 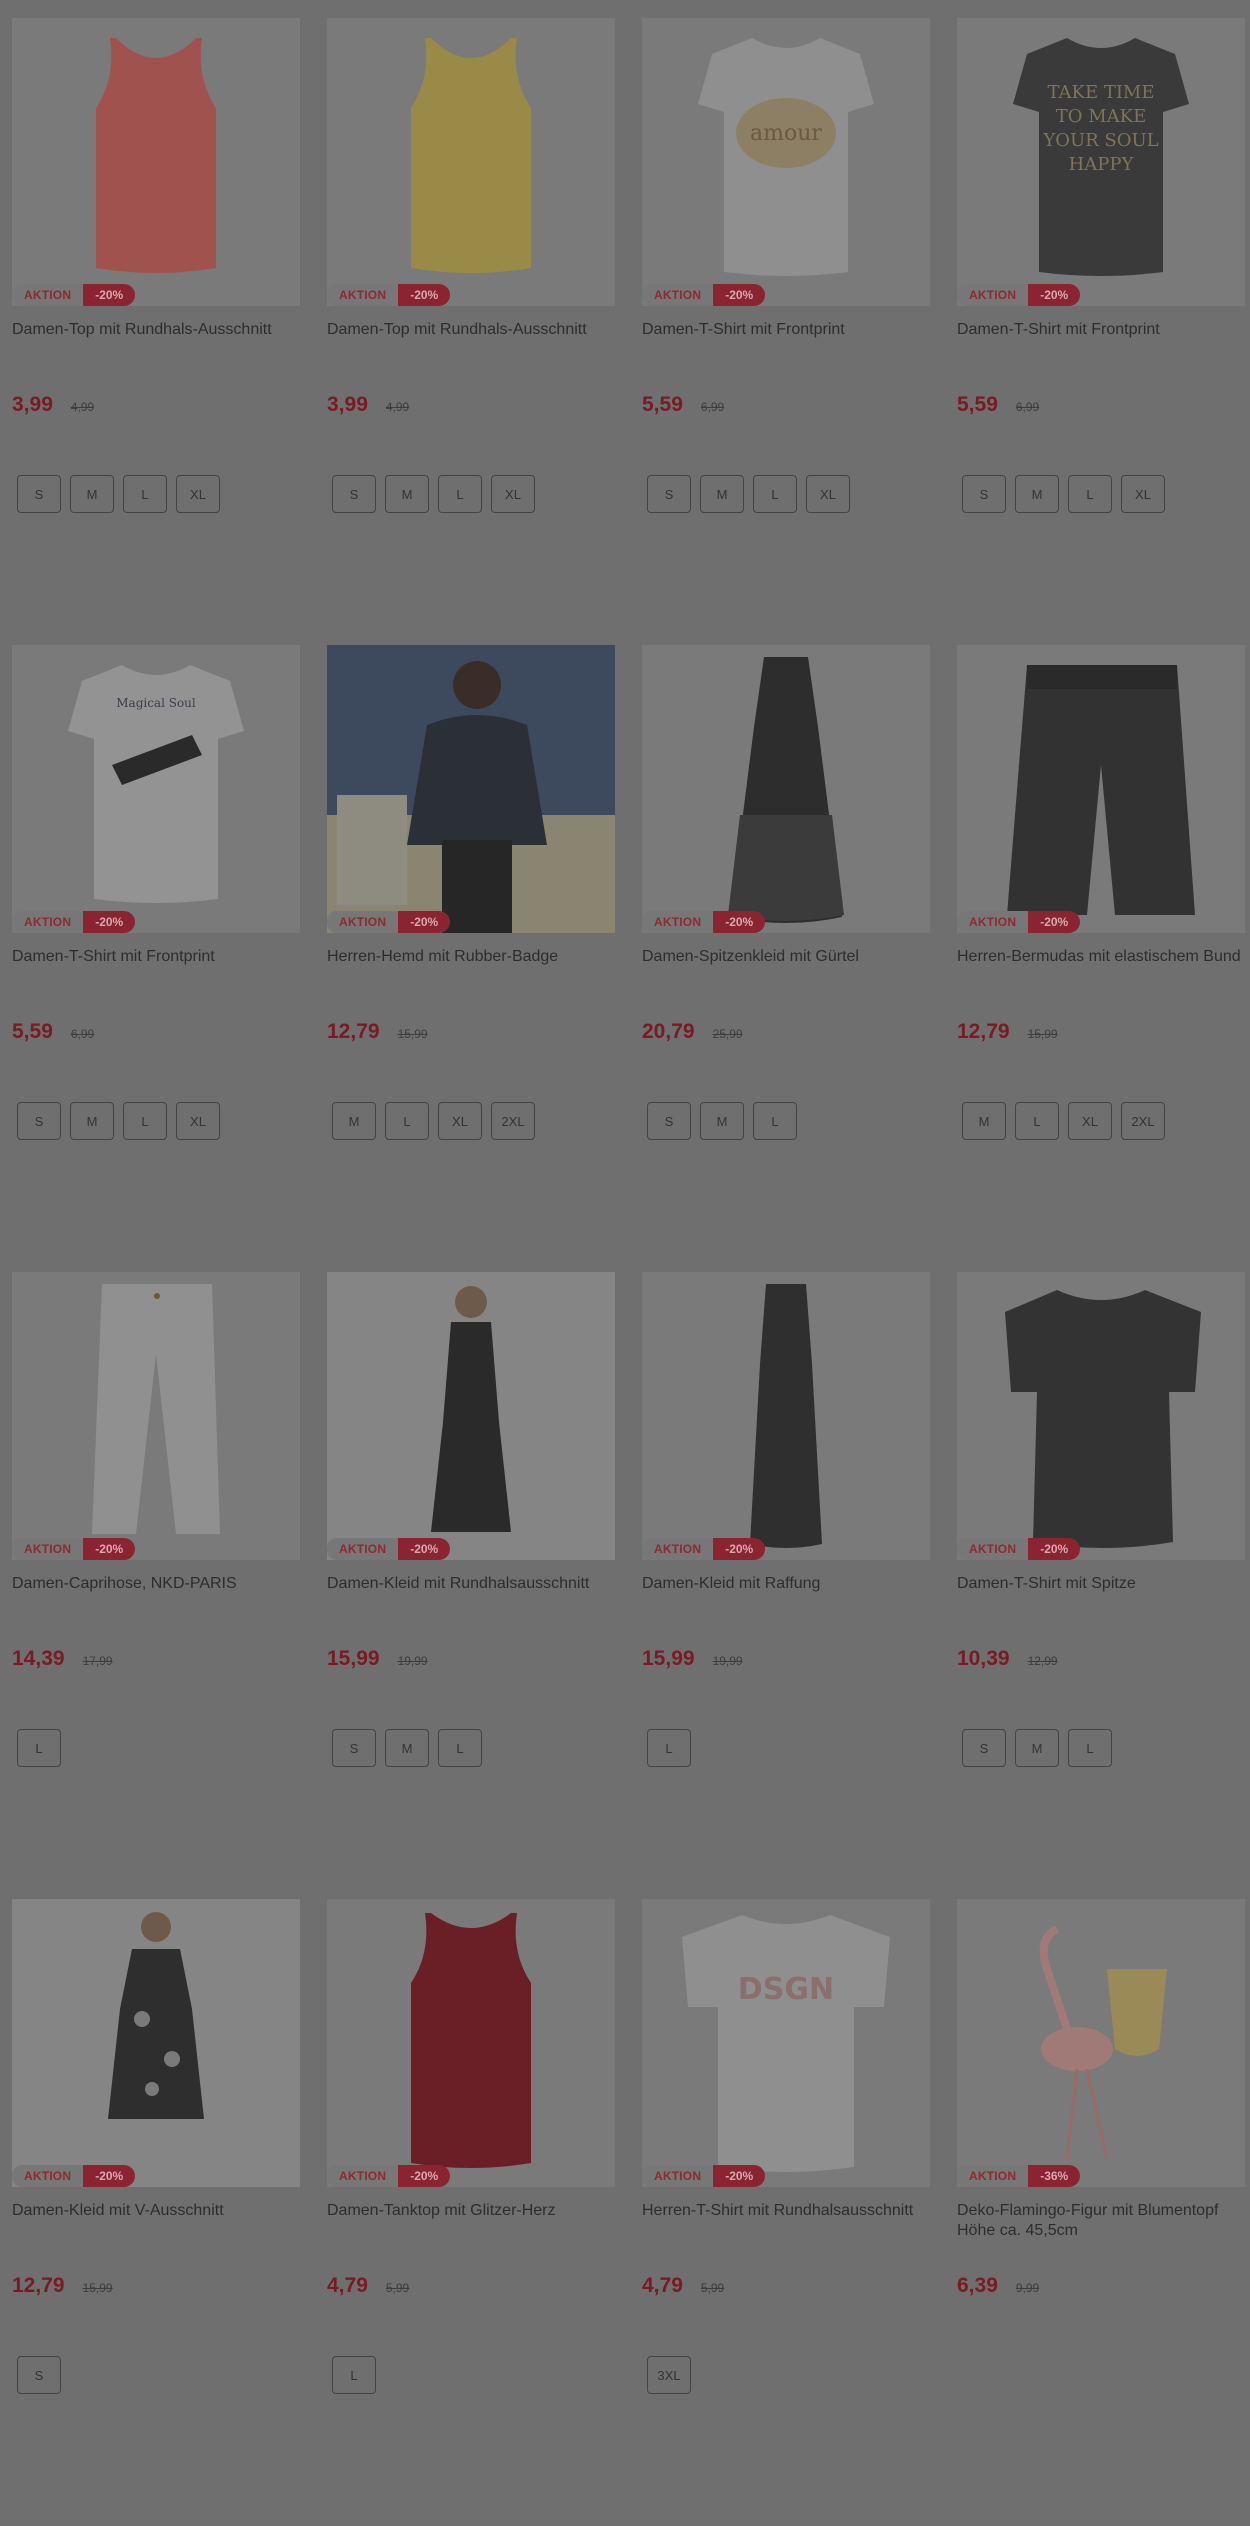 I want to click on product-title: Damen-Tanktop mit Glitzer-Herz, so click(x=471, y=2221).